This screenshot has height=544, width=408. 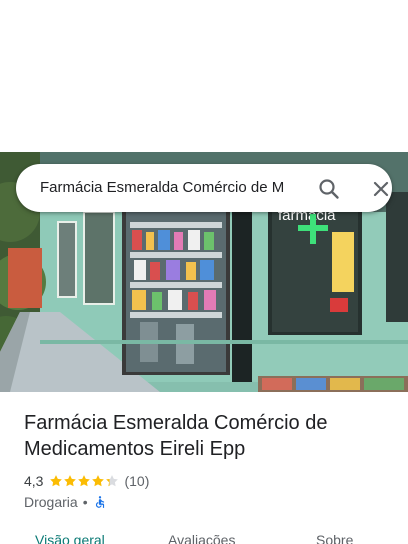 I want to click on tab-reviews: Avaliações, so click(x=201, y=538).